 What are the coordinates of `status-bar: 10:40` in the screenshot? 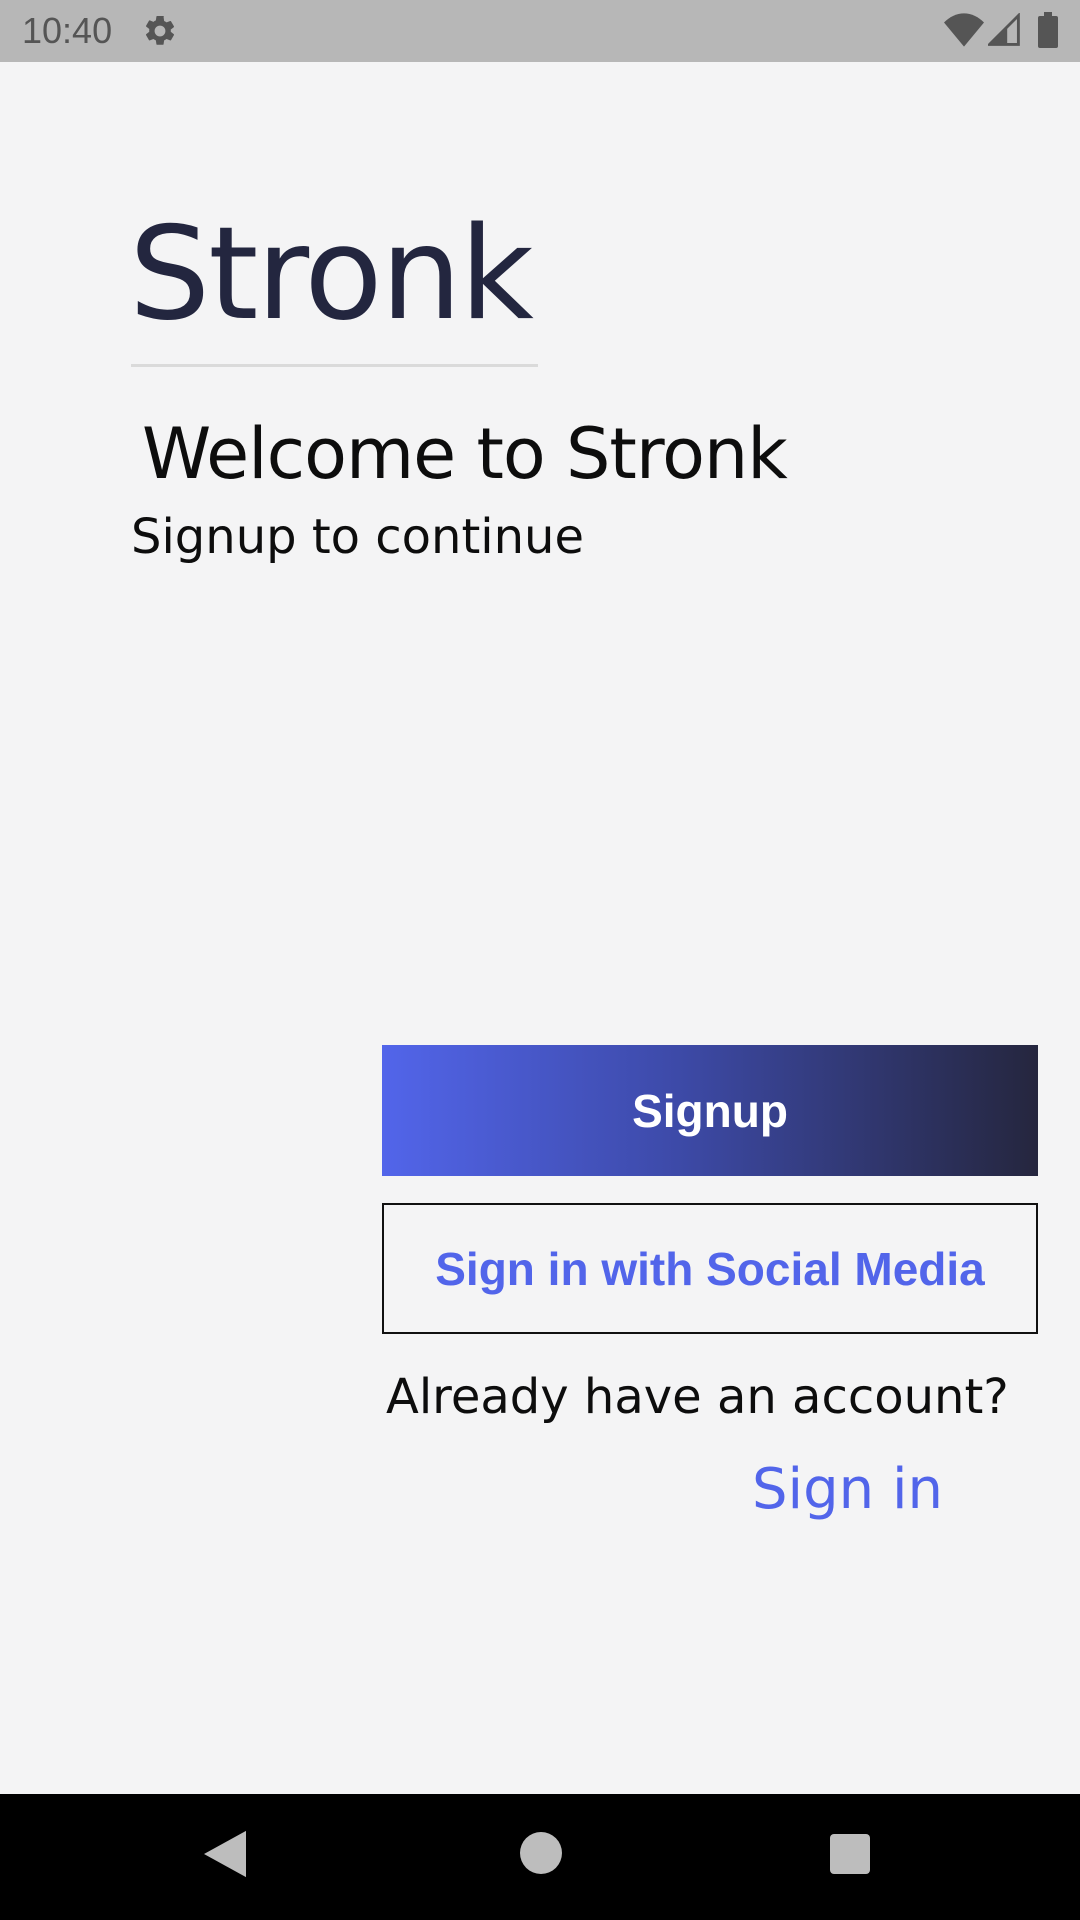 It's located at (540, 31).